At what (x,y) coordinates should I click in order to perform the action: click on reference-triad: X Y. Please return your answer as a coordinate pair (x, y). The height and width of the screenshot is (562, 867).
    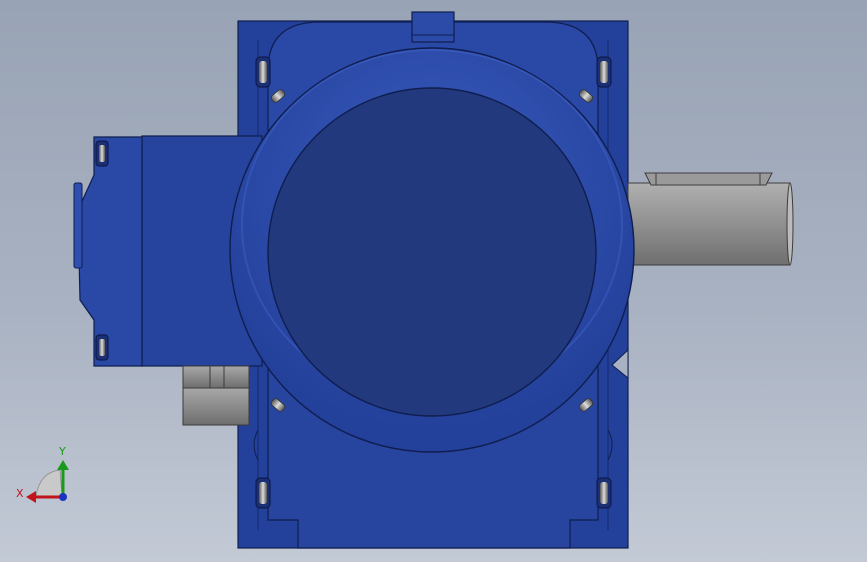
    Looking at the image, I should click on (42, 474).